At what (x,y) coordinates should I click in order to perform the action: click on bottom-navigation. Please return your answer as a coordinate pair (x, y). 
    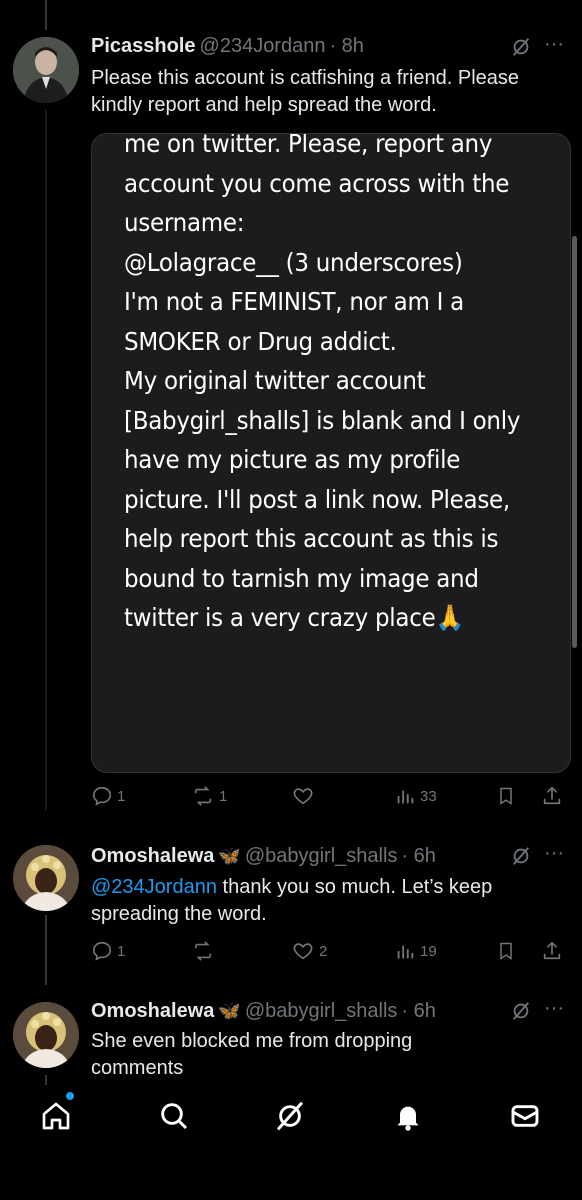
    Looking at the image, I should click on (291, 1116).